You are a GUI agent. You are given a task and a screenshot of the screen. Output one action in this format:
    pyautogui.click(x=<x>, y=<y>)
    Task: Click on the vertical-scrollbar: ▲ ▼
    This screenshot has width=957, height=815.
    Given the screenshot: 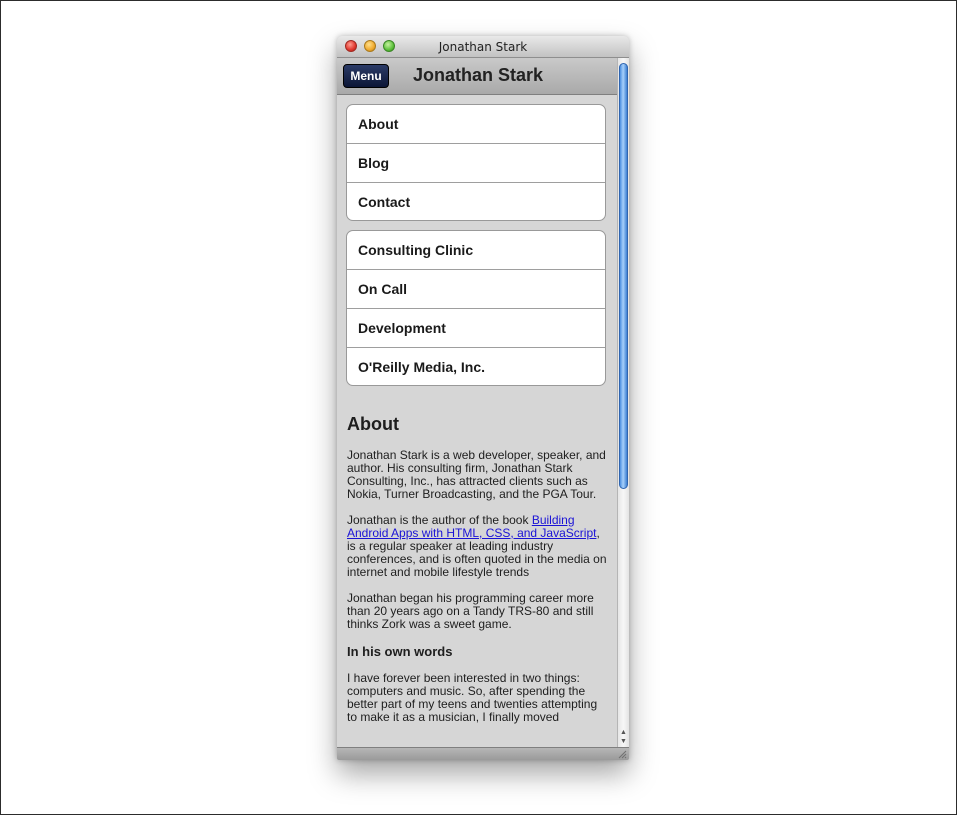 What is the action you would take?
    pyautogui.click(x=623, y=402)
    